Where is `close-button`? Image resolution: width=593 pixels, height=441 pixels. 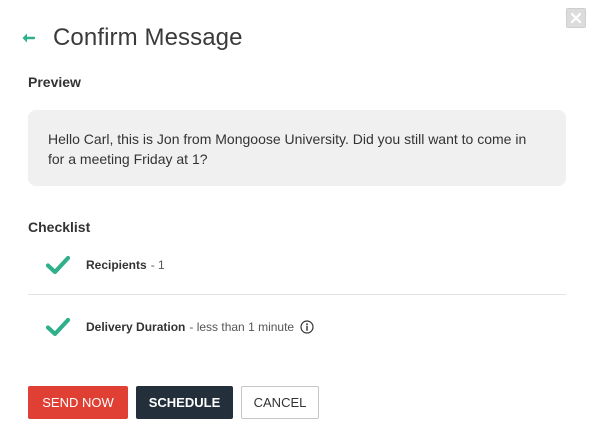
close-button is located at coordinates (576, 18).